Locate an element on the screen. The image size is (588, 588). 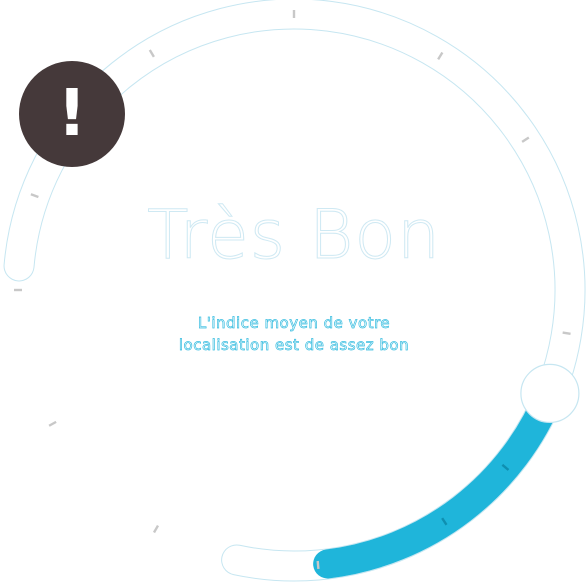
level-title: Très Bon is located at coordinates (294, 236).